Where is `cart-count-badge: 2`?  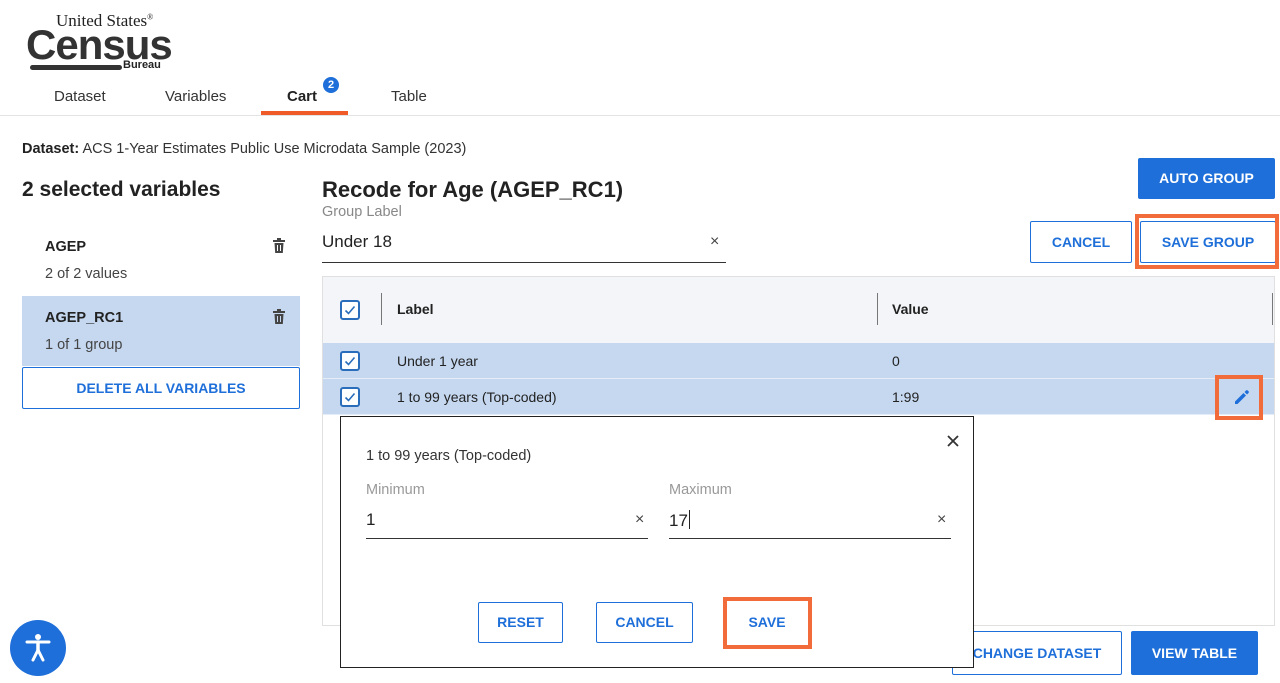 cart-count-badge: 2 is located at coordinates (331, 85).